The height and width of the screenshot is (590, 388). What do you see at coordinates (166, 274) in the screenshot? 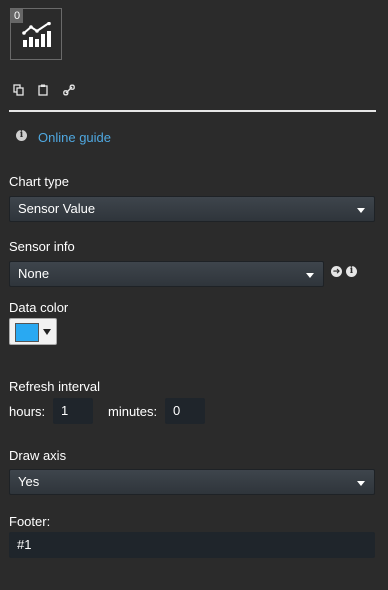
I see `sensor-info-select: None` at bounding box center [166, 274].